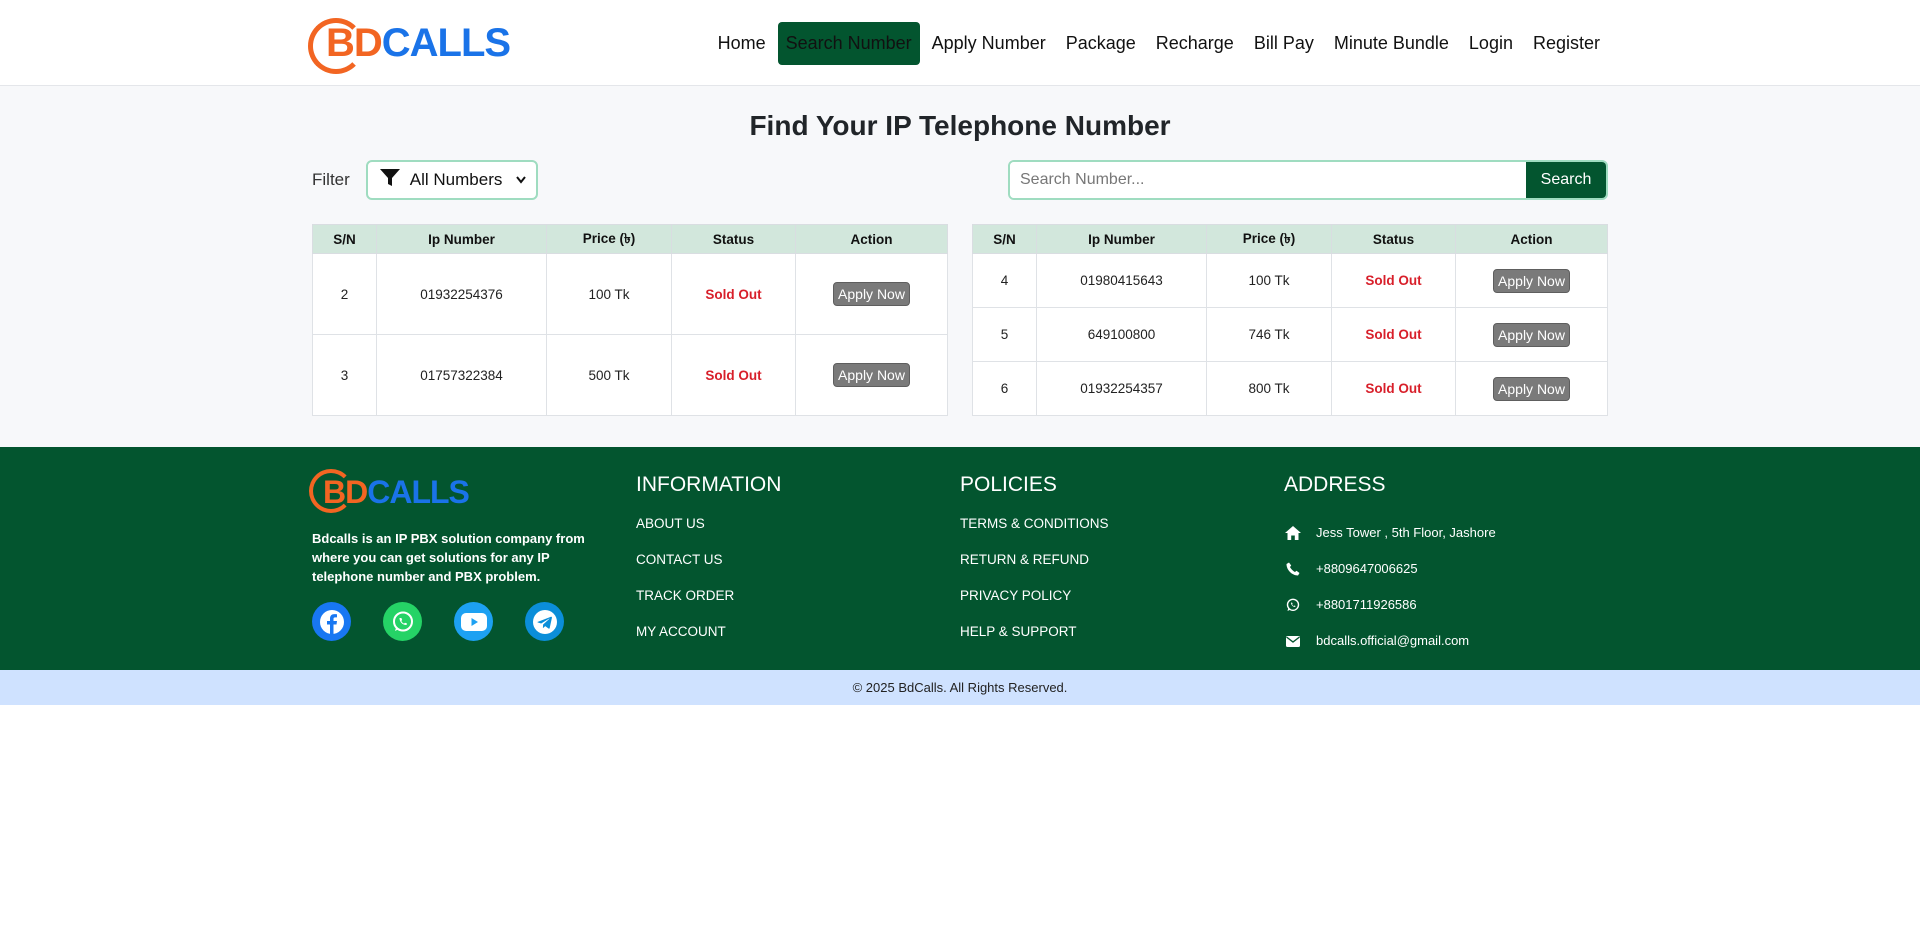  Describe the element at coordinates (389, 180) in the screenshot. I see `funnel-icon` at that location.